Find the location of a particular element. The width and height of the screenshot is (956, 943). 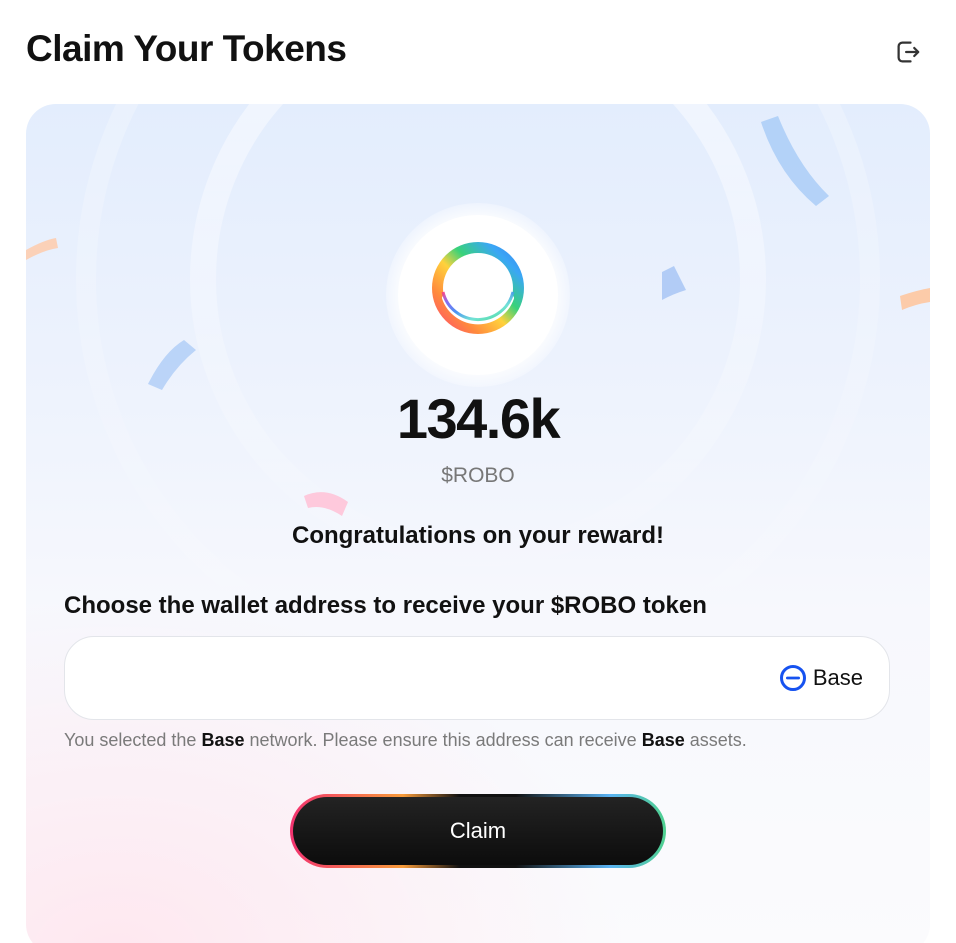

base-network-icon is located at coordinates (792, 678).